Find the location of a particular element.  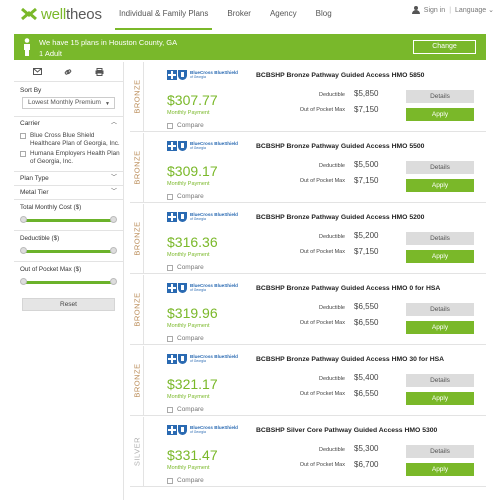

oop-value: $7,150 is located at coordinates (366, 180).